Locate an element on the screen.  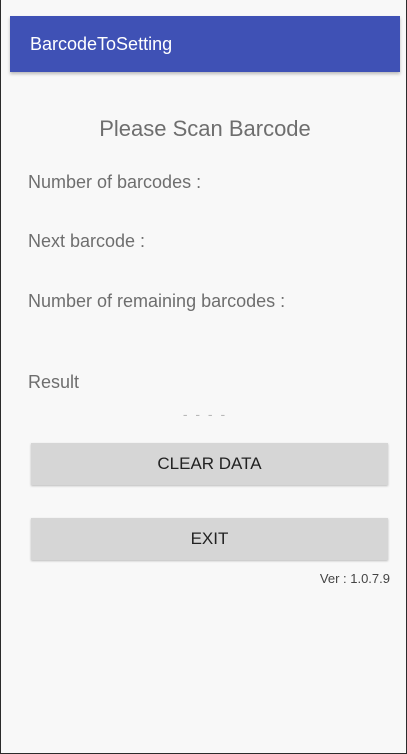
result-value: - - - - is located at coordinates (205, 414).